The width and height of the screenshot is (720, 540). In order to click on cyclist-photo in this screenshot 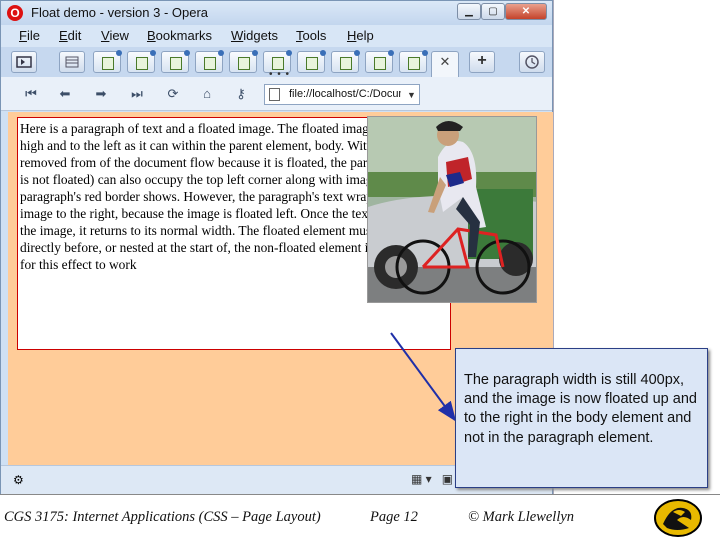, I will do `click(452, 209)`.